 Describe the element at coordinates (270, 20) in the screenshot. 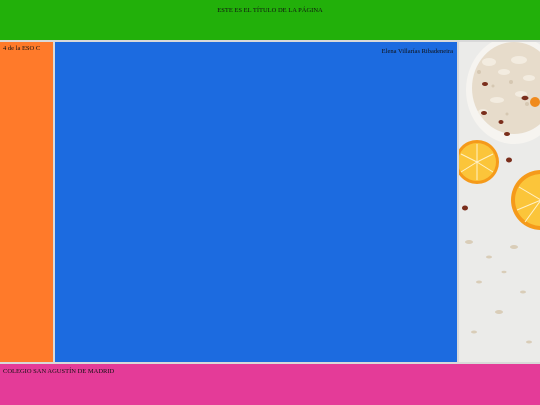

I see `header: ESTE ES EL TÍTULO DE LA PÁGINA` at that location.